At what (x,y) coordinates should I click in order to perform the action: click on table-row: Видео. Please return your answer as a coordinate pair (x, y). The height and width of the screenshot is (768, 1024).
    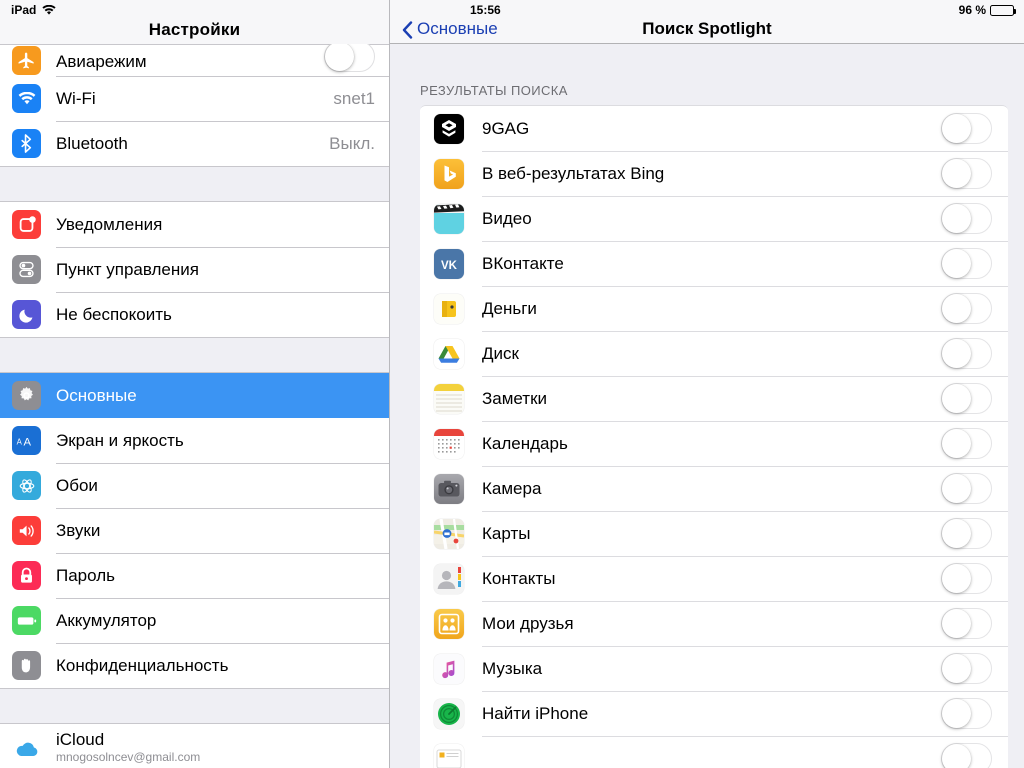
    Looking at the image, I should click on (714, 218).